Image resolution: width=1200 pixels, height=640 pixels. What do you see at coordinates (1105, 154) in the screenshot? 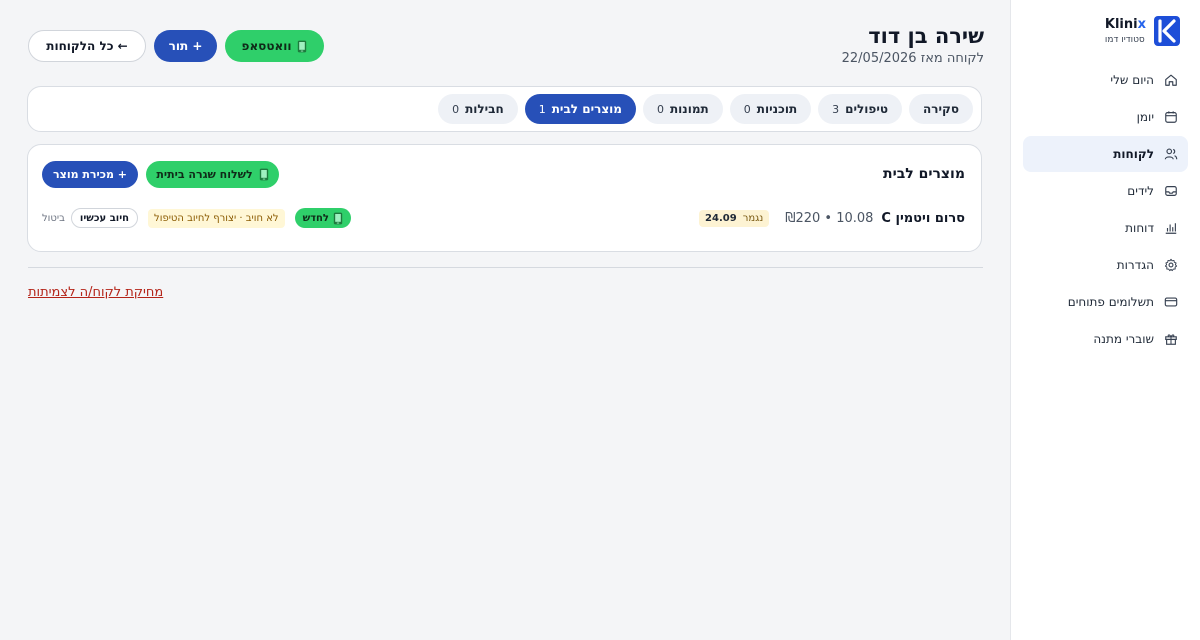
I see `sidebar-item-clients: לקוחות` at bounding box center [1105, 154].